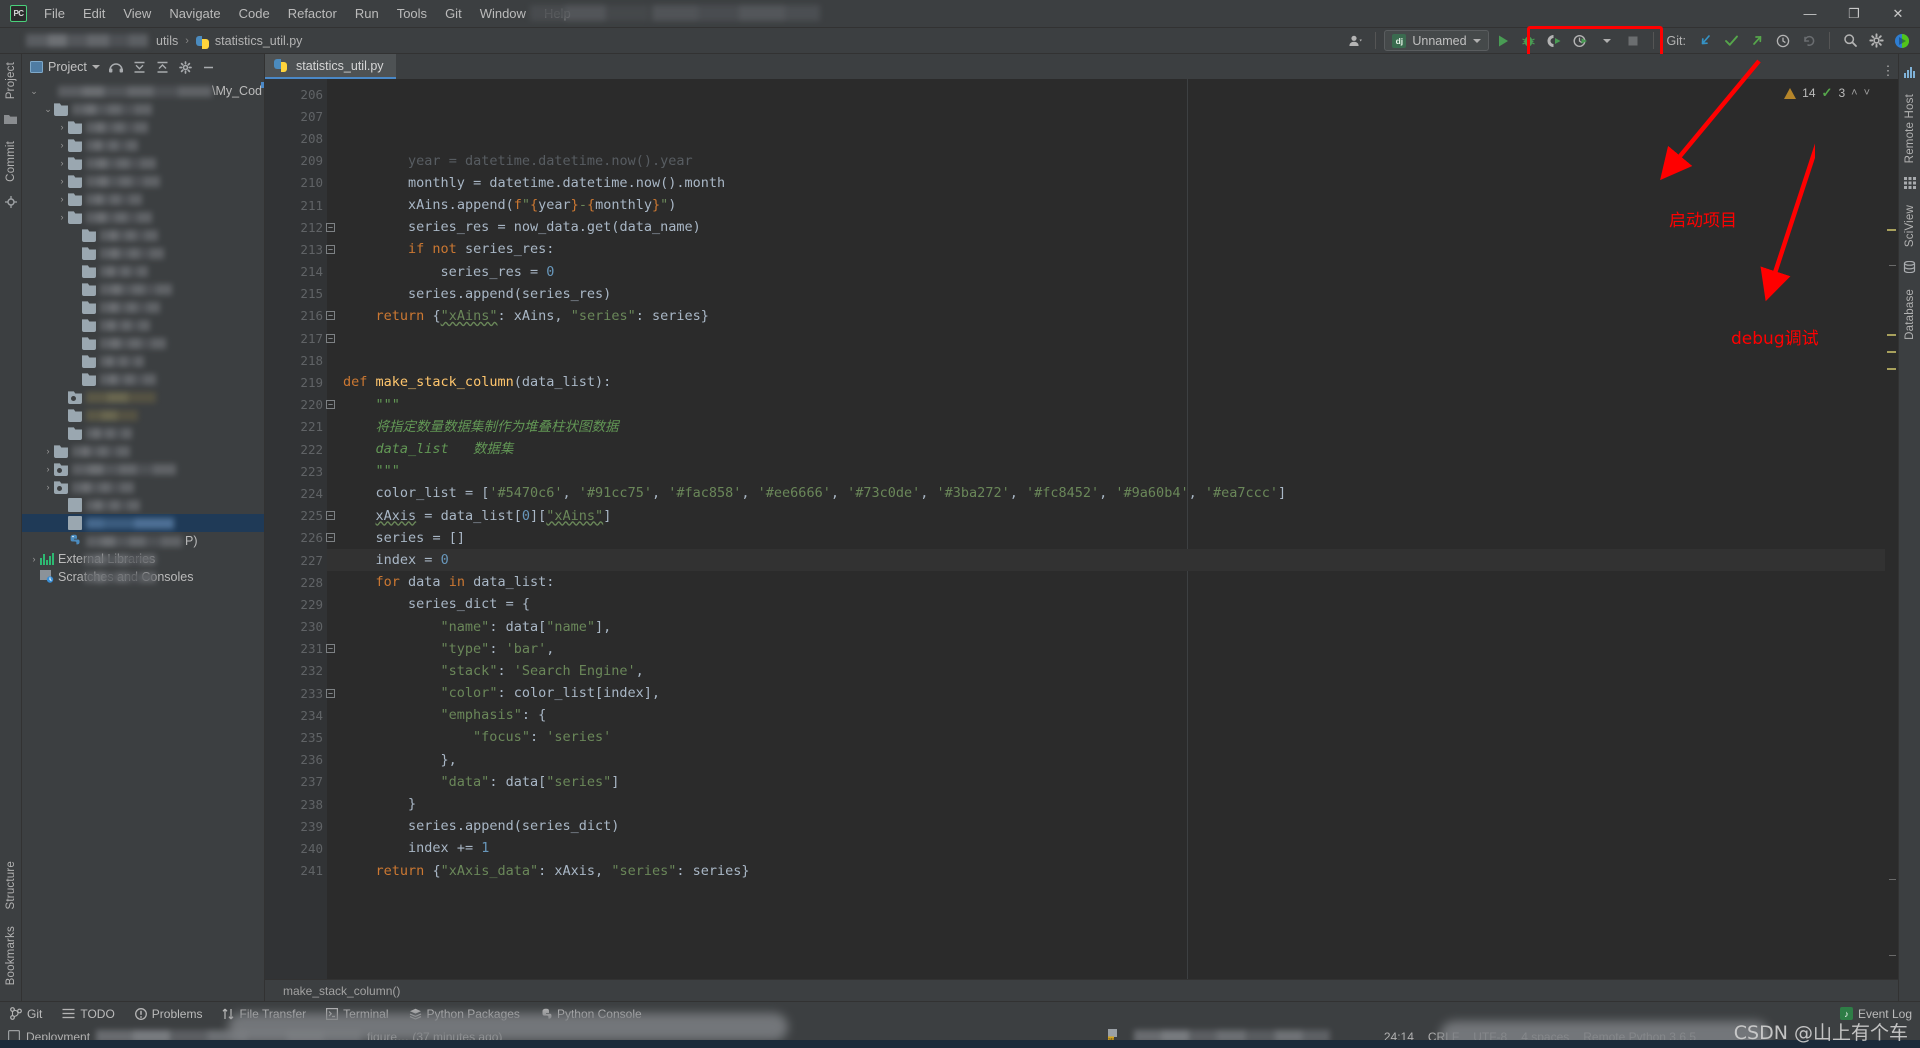 This screenshot has width=1920, height=1048. I want to click on sciview-icon, so click(1909, 184).